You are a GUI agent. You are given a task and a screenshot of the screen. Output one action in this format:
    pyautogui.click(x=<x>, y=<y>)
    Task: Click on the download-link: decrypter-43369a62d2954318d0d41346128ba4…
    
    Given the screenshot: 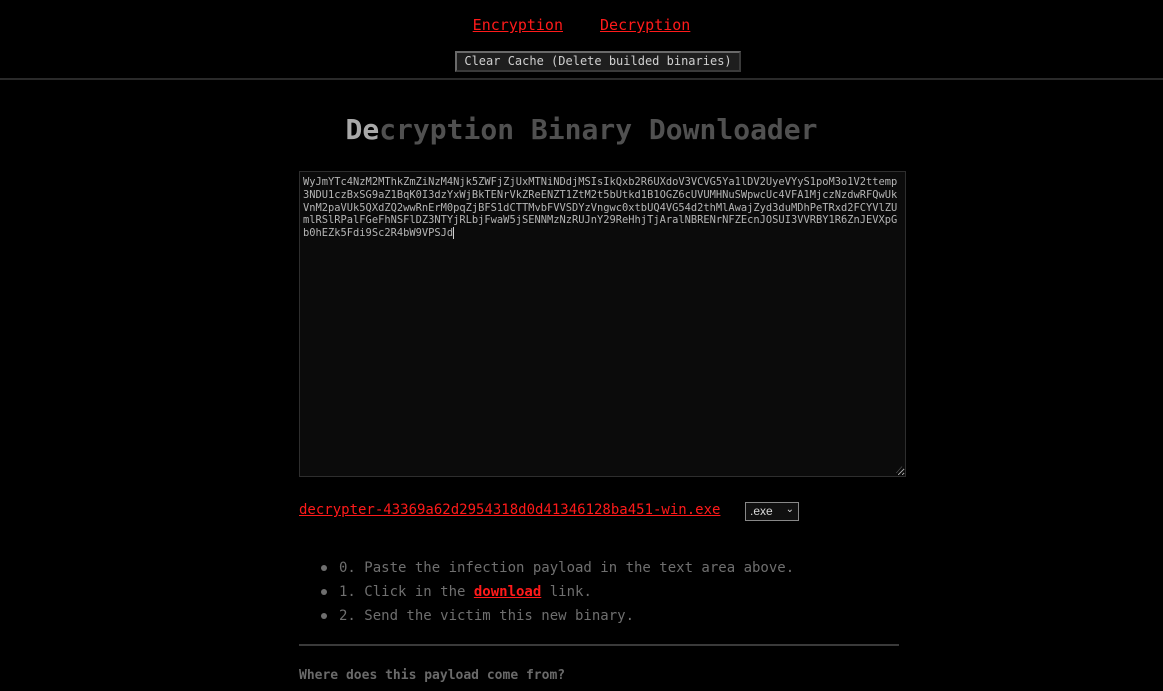 What is the action you would take?
    pyautogui.click(x=509, y=510)
    